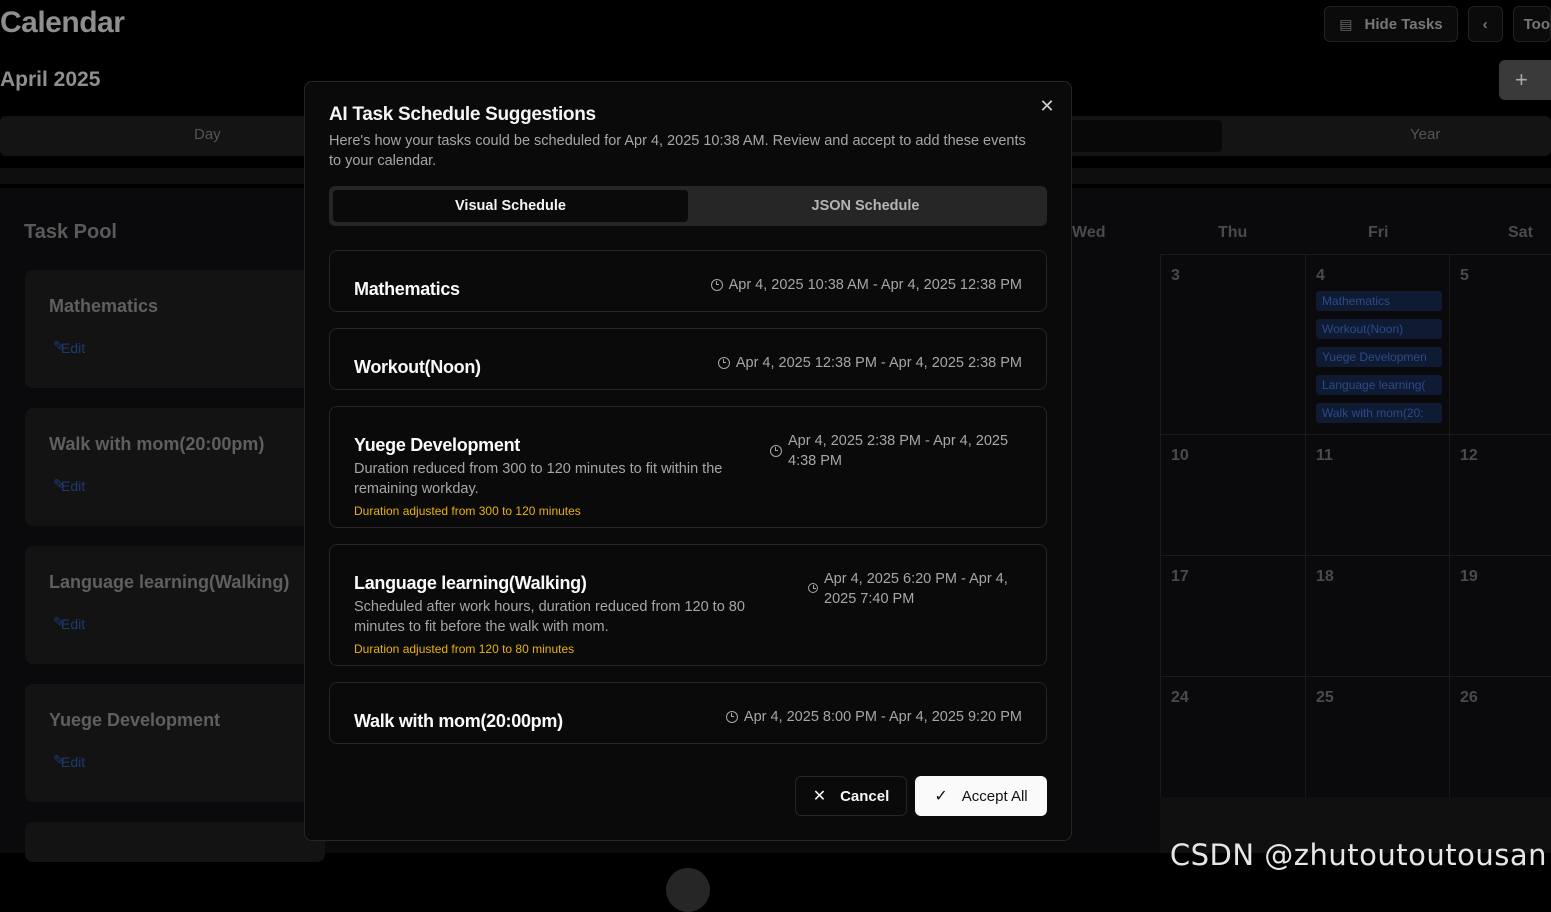 The width and height of the screenshot is (1551, 912). Describe the element at coordinates (1536, 24) in the screenshot. I see `today-label: Too` at that location.